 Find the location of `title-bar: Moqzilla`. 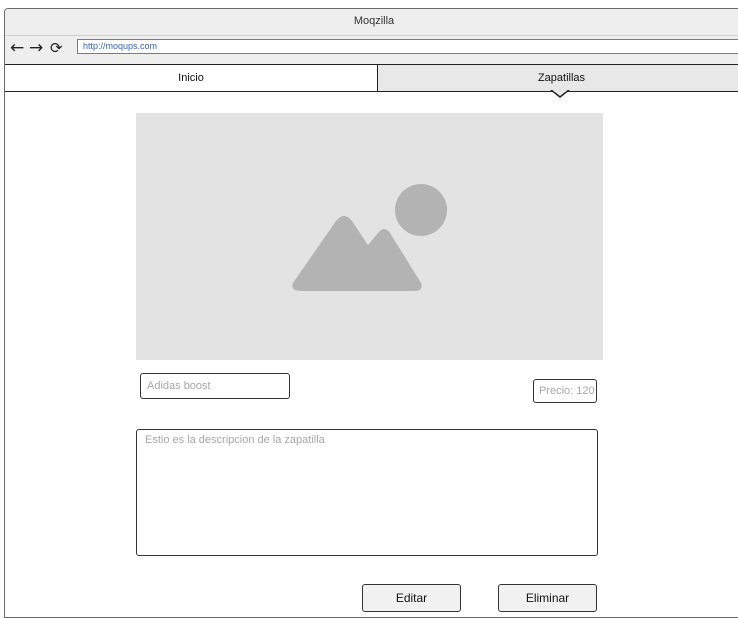

title-bar: Moqzilla is located at coordinates (371, 22).